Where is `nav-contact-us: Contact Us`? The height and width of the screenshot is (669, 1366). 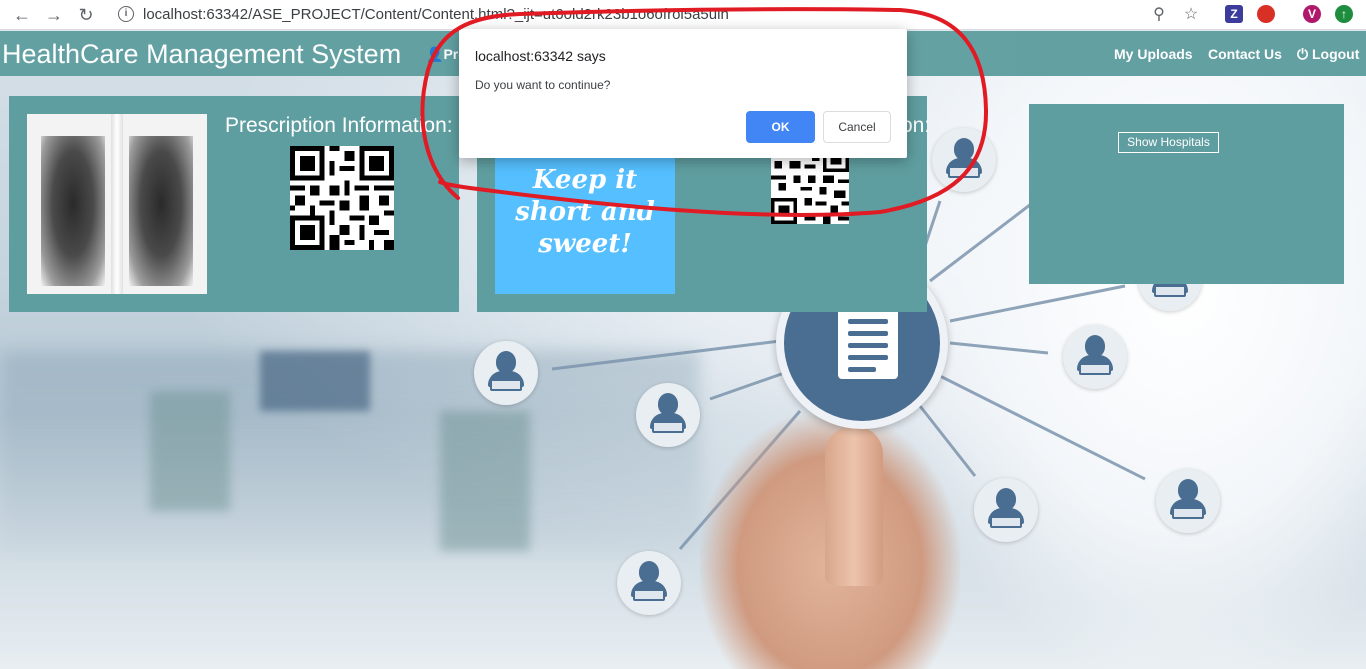 nav-contact-us: Contact Us is located at coordinates (1245, 54).